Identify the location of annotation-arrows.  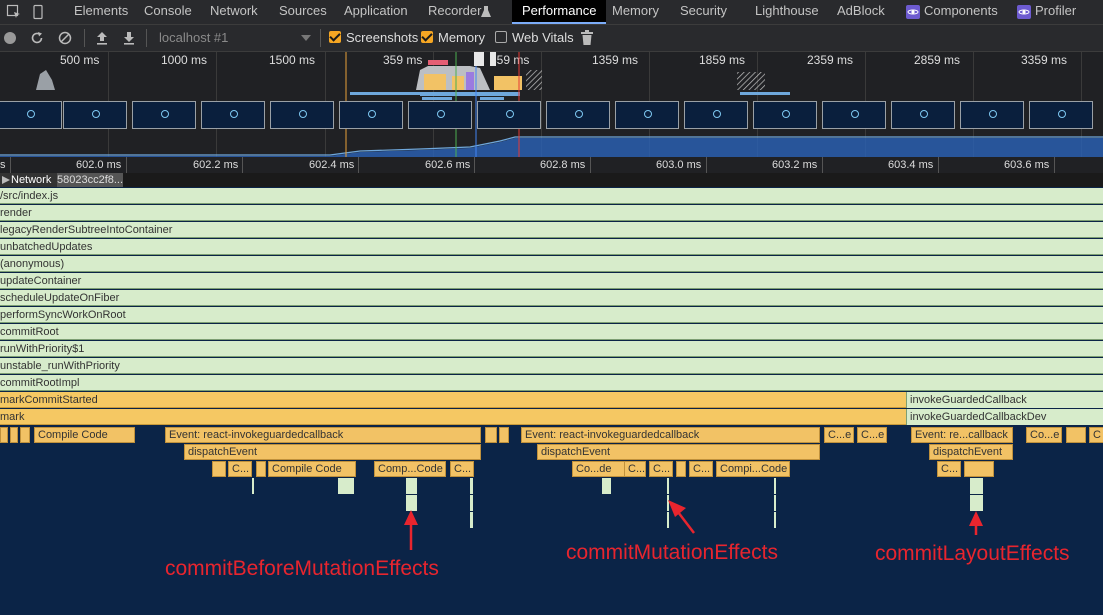
(693, 525).